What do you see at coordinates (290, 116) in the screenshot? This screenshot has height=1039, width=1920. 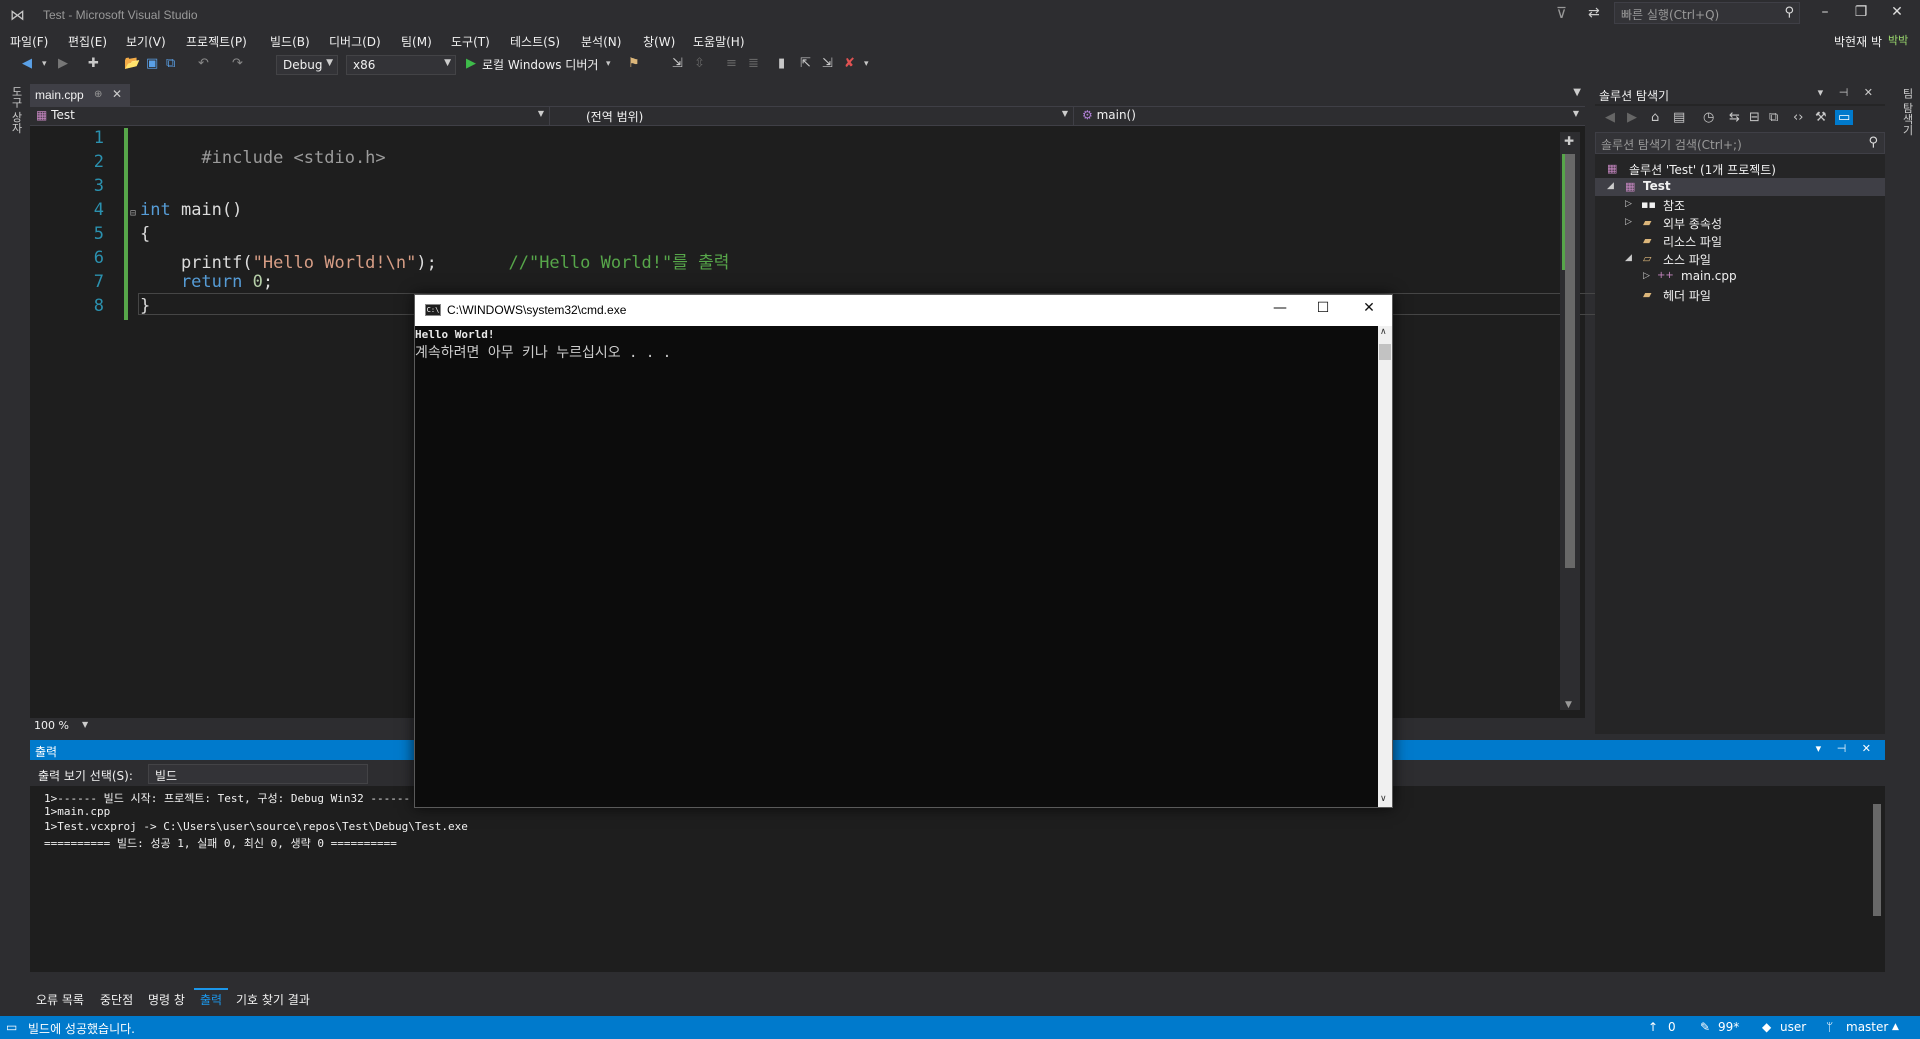 I see `project-select: ▦ Test ▼` at bounding box center [290, 116].